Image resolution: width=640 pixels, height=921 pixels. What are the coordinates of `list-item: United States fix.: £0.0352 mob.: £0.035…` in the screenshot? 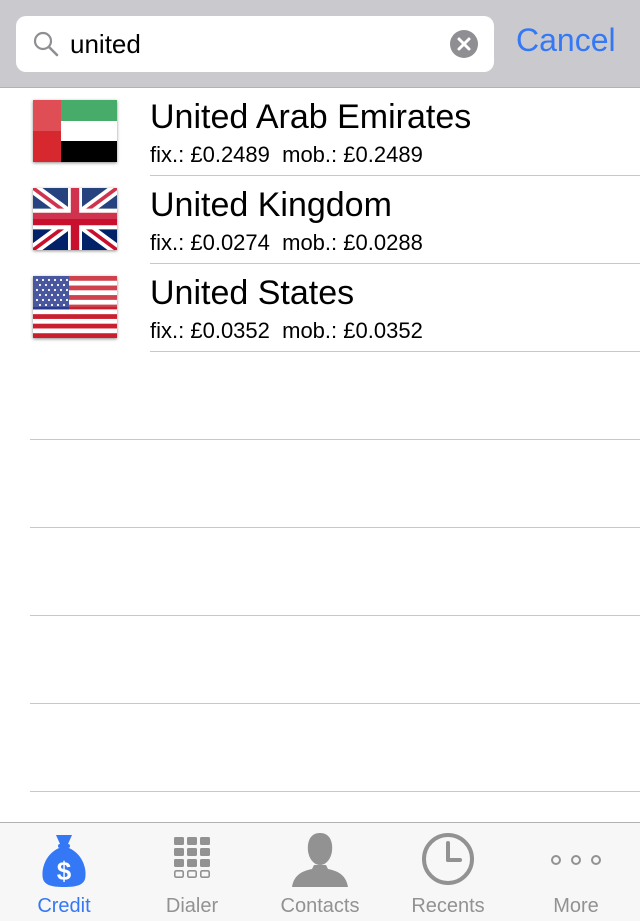 It's located at (320, 308).